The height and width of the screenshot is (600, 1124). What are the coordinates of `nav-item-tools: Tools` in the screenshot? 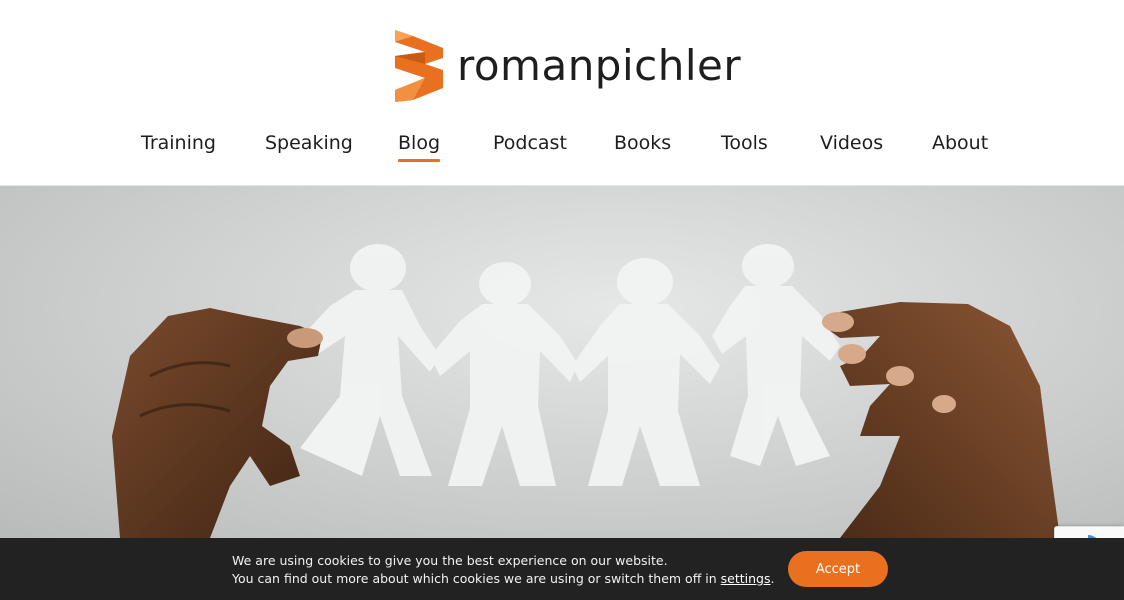 It's located at (744, 143).